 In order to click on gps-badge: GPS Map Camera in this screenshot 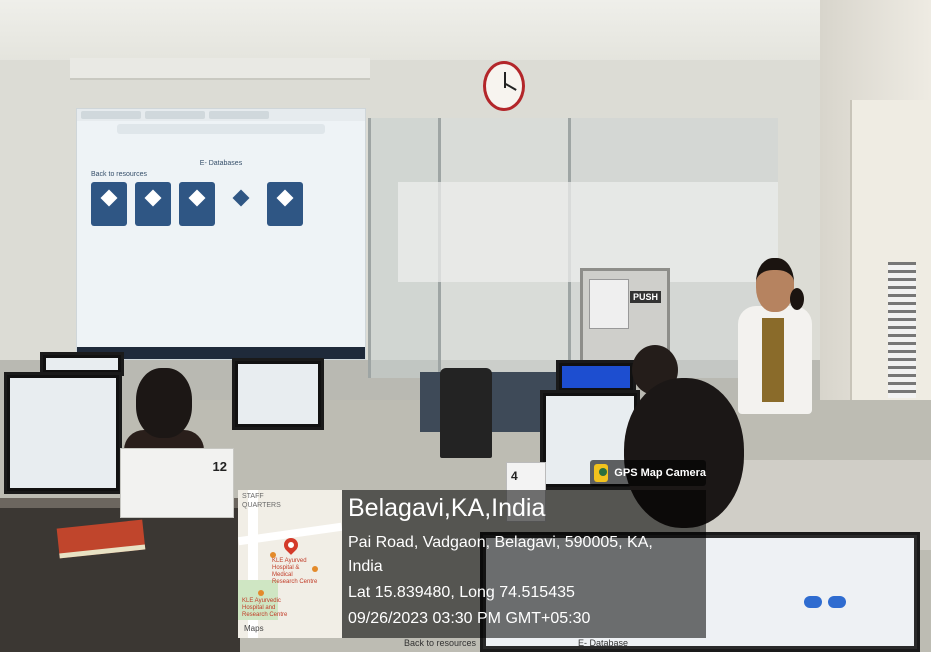, I will do `click(648, 473)`.